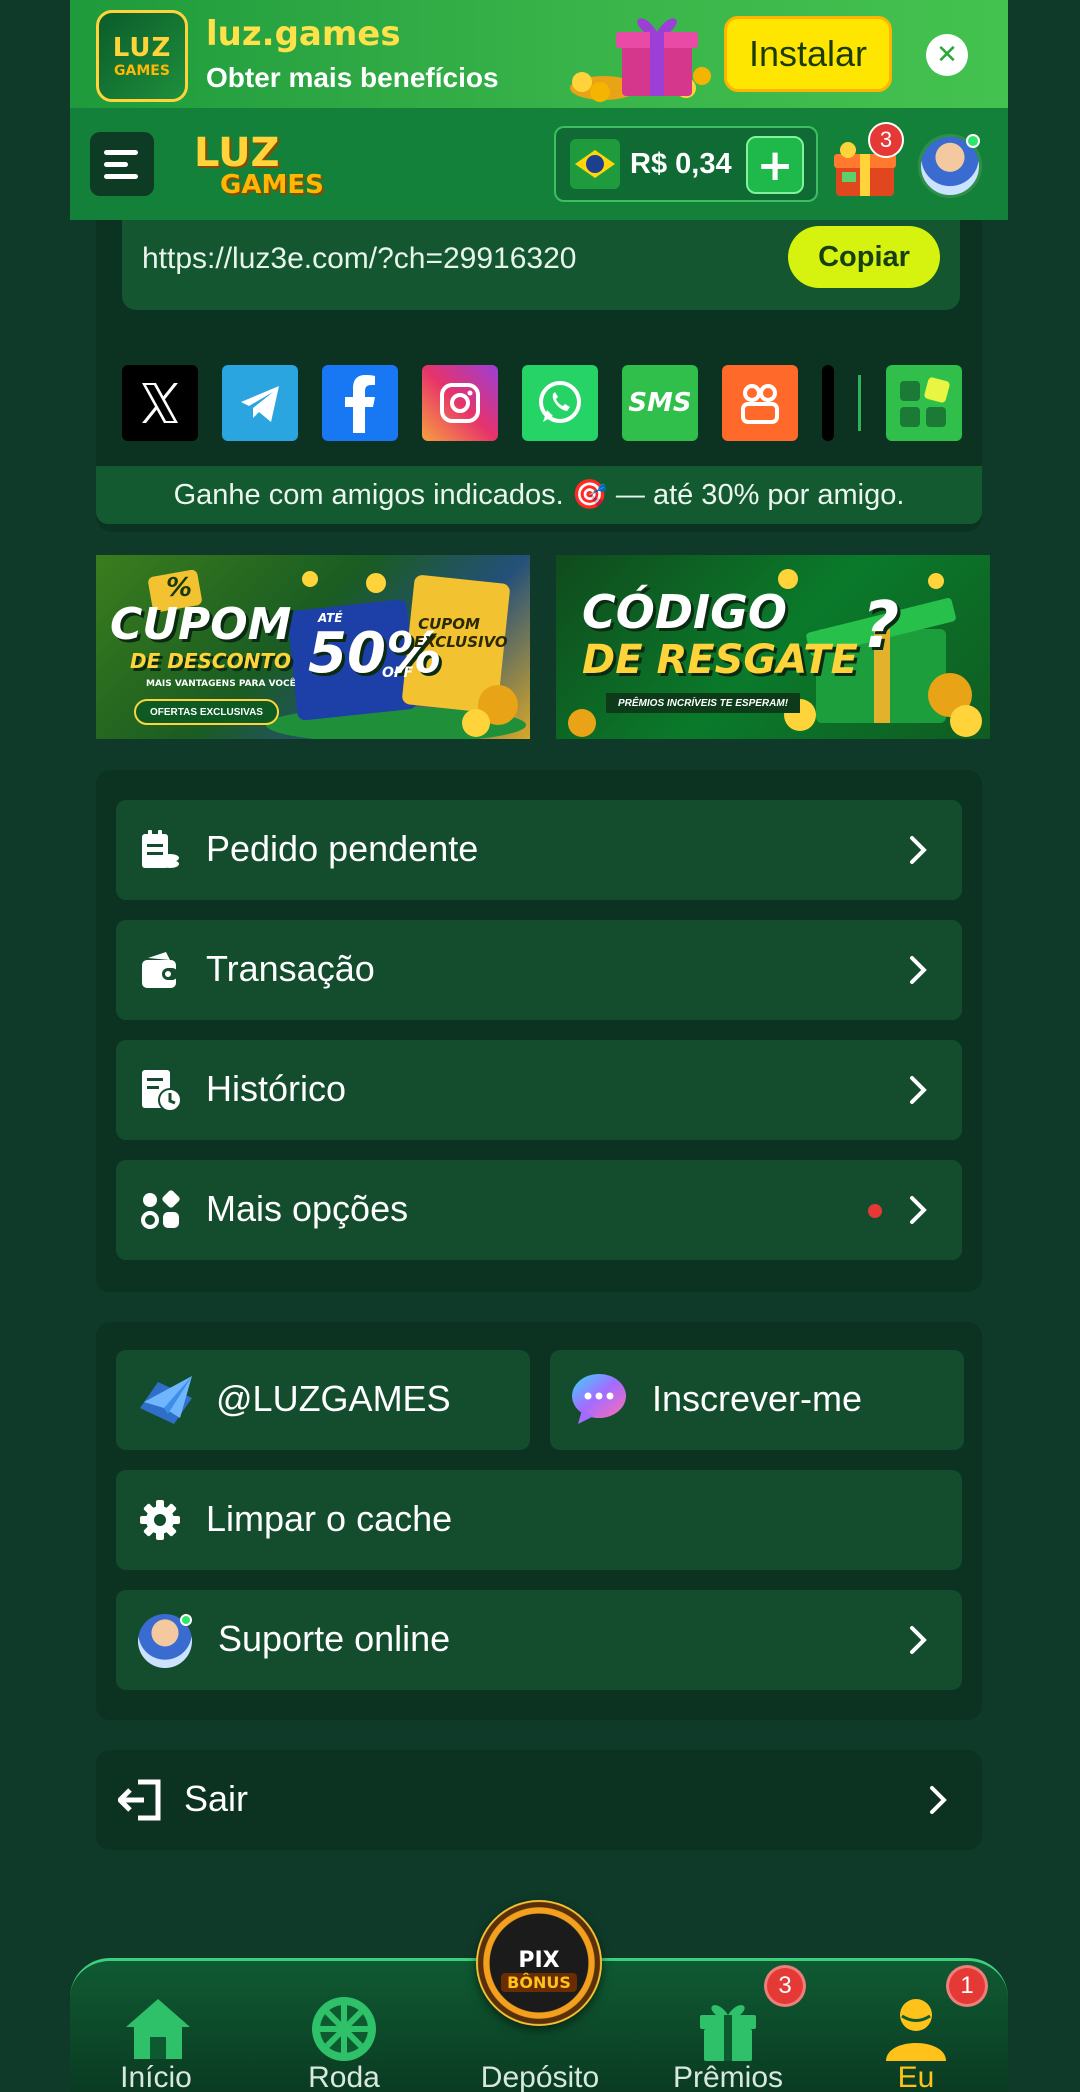  Describe the element at coordinates (681, 163) in the screenshot. I see `balance-amount: R$ 0,34` at that location.